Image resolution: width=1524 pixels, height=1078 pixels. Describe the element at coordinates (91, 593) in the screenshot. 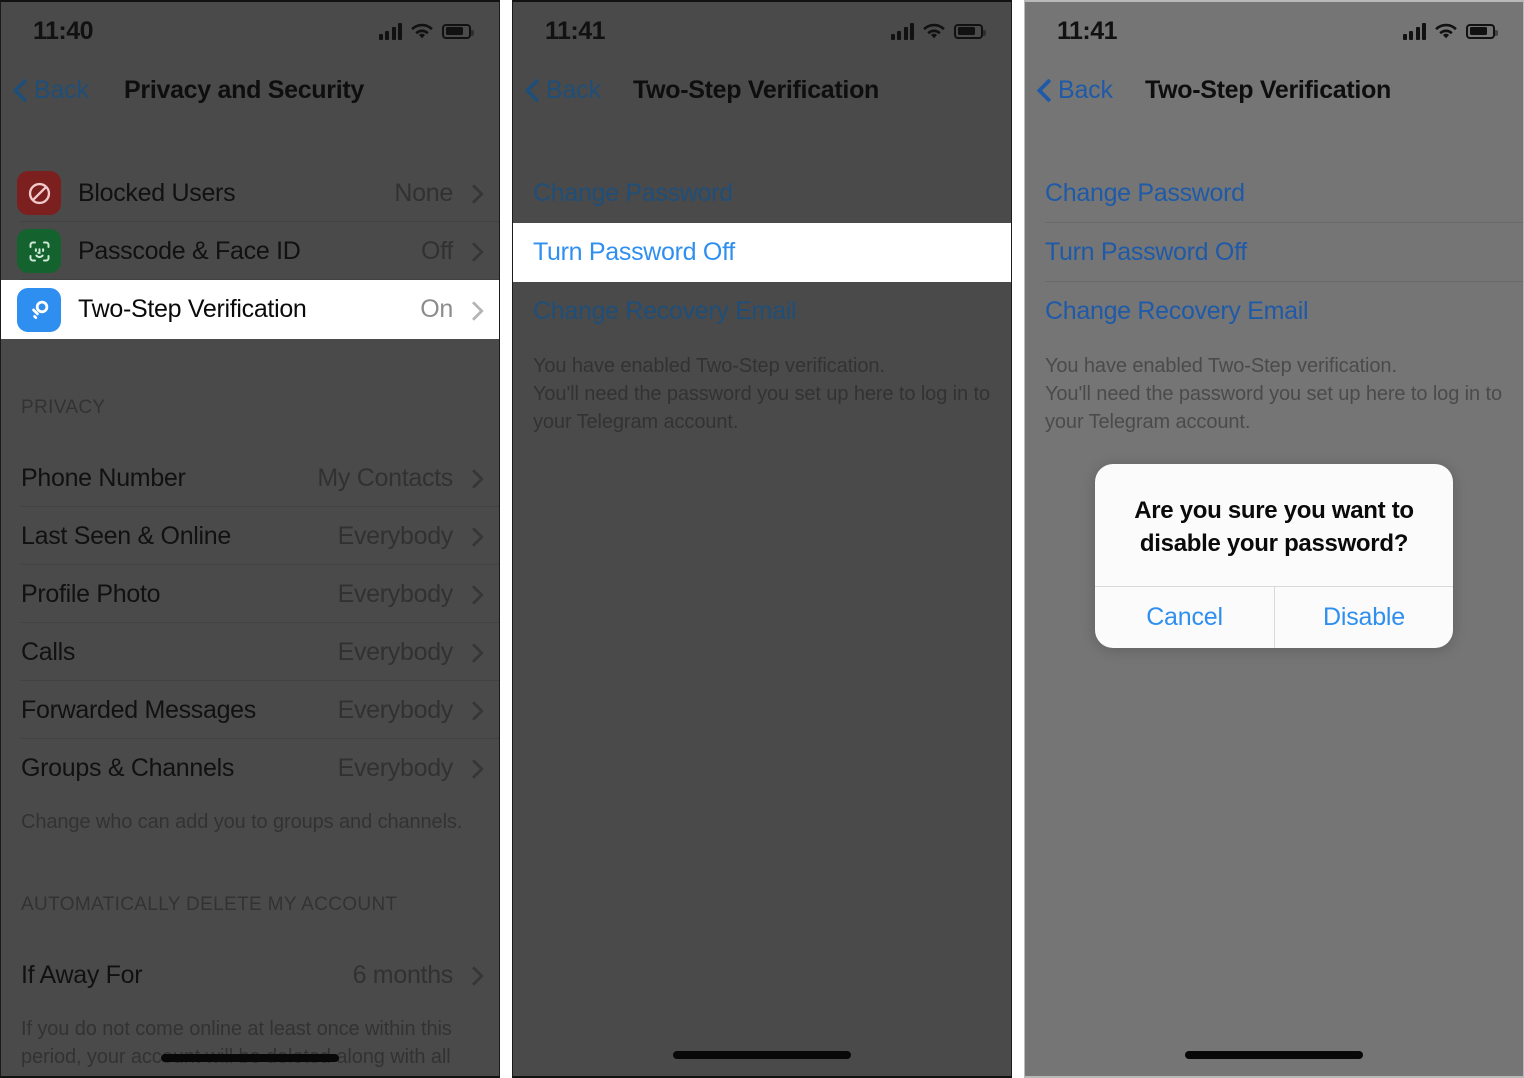

I see `list-item-label: Profile Photo` at that location.